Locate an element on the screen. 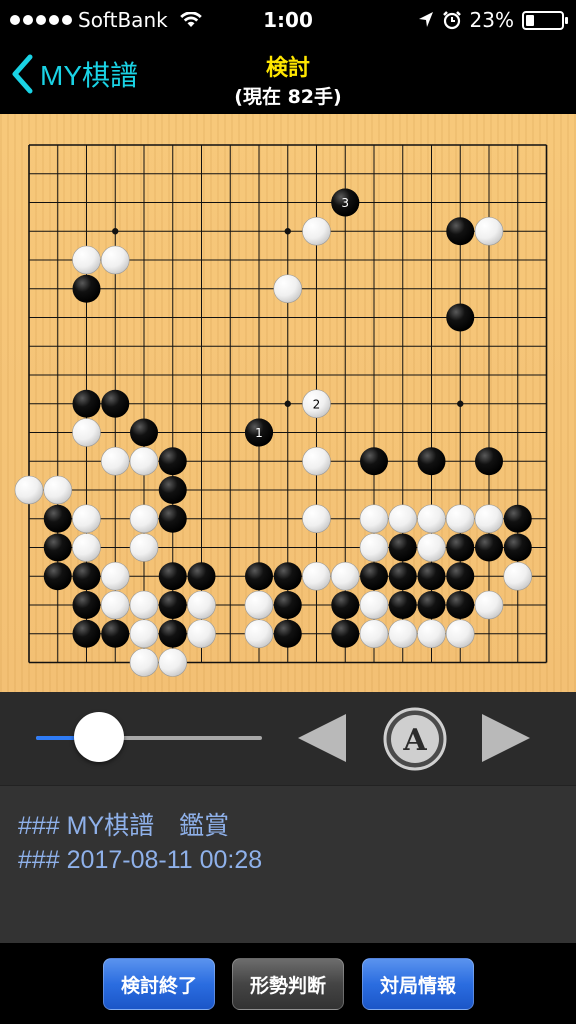  move-slider-thumb is located at coordinates (99, 737).